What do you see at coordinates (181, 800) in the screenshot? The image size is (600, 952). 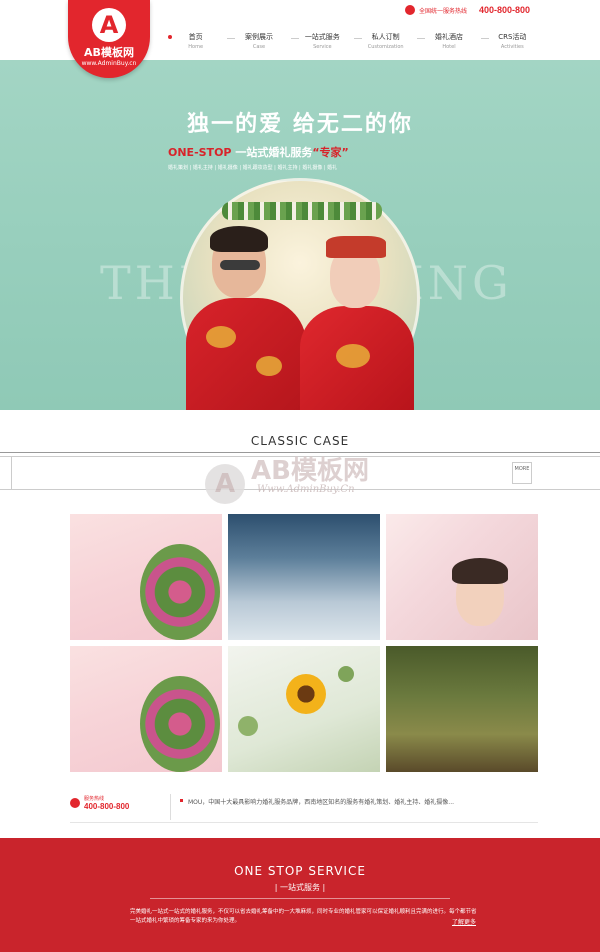 I see `bullet-icon` at bounding box center [181, 800].